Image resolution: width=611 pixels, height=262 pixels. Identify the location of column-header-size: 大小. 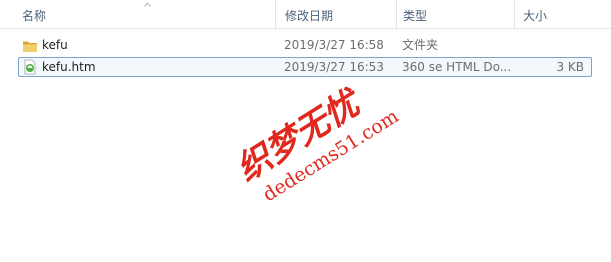
(562, 14).